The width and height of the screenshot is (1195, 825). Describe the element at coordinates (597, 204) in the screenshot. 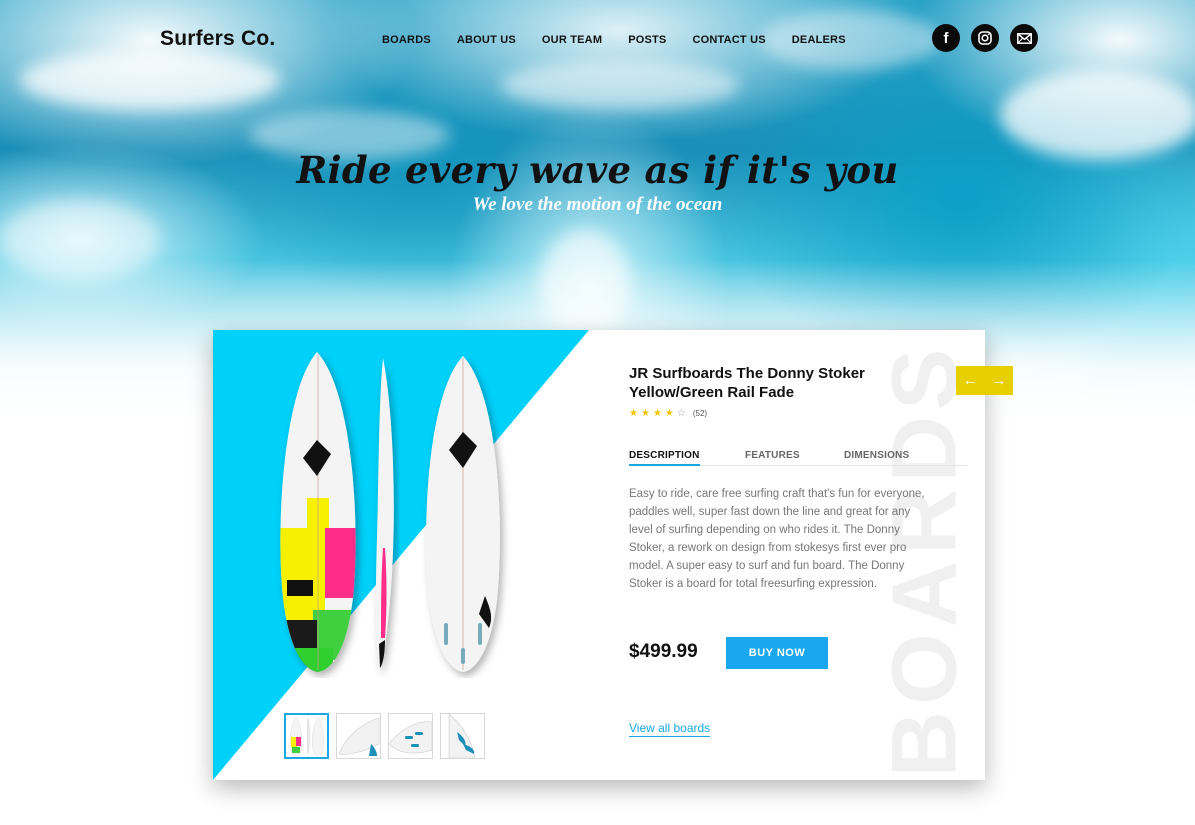

I see `hero-subline: We love the motion of the ocean` at that location.